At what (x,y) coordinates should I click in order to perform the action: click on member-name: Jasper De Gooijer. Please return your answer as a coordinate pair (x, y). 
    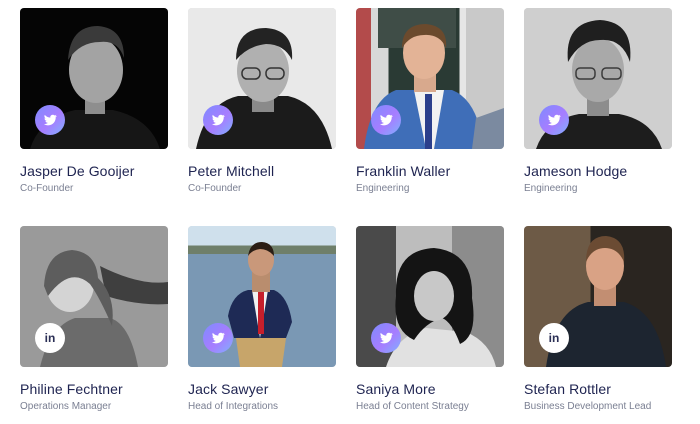
    Looking at the image, I should click on (77, 171).